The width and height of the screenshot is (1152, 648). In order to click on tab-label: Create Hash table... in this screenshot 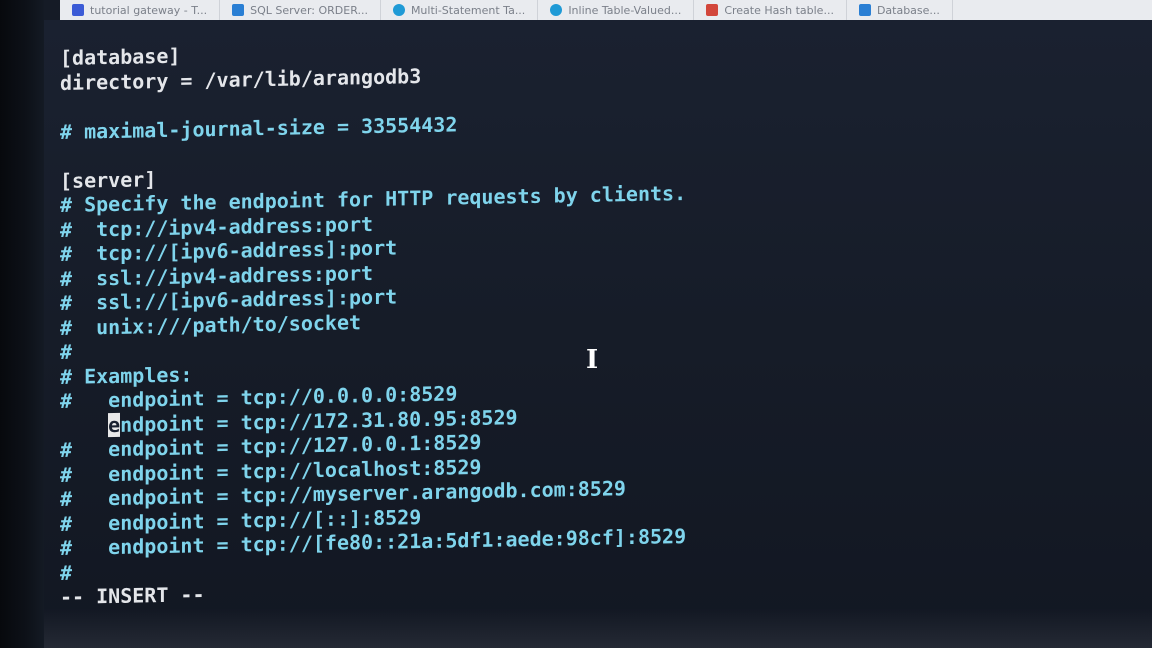, I will do `click(779, 10)`.